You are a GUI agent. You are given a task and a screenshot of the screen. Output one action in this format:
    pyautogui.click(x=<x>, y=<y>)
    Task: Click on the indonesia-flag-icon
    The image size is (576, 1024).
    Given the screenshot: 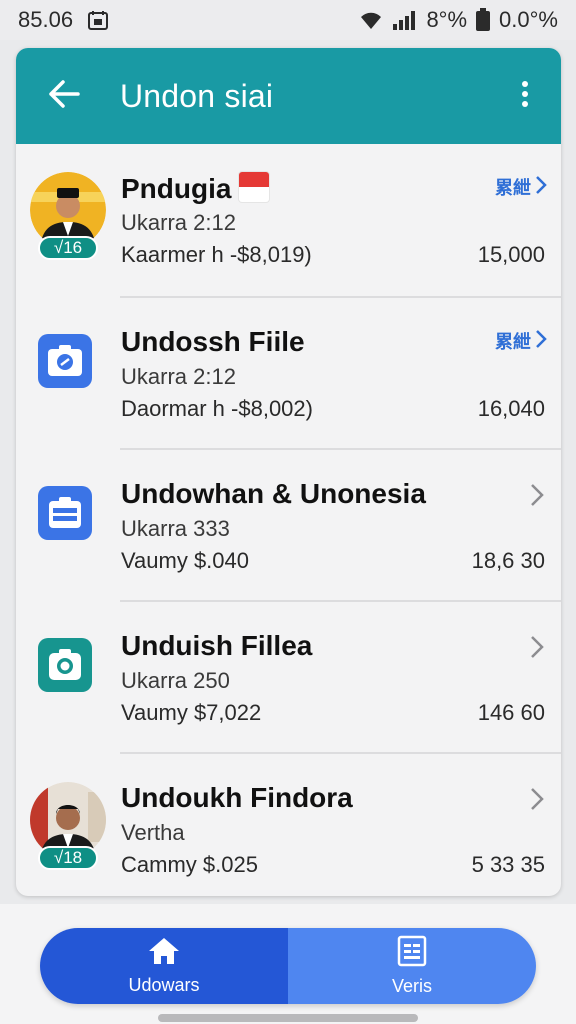 What is the action you would take?
    pyautogui.click(x=254, y=187)
    